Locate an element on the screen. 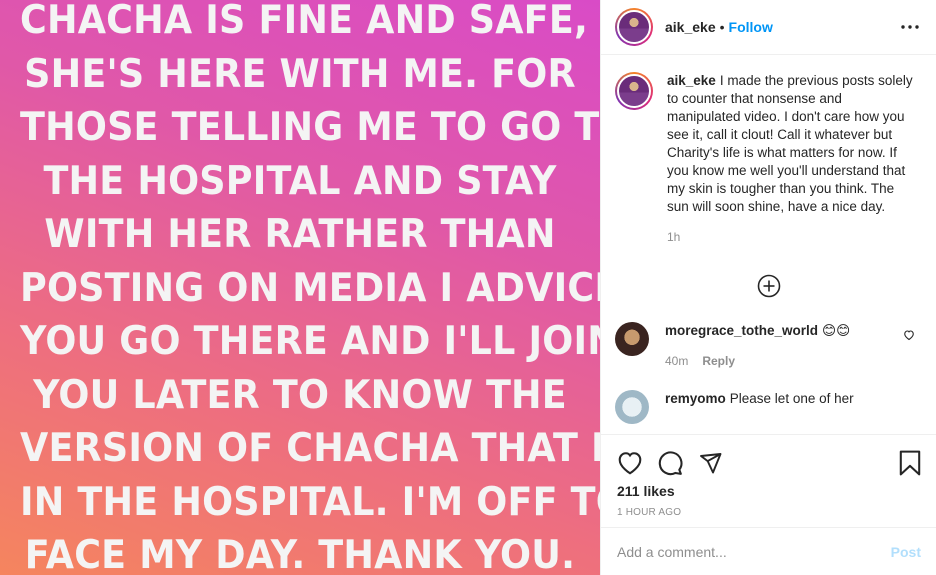 The width and height of the screenshot is (936, 575). share-paper-plane-icon is located at coordinates (710, 463).